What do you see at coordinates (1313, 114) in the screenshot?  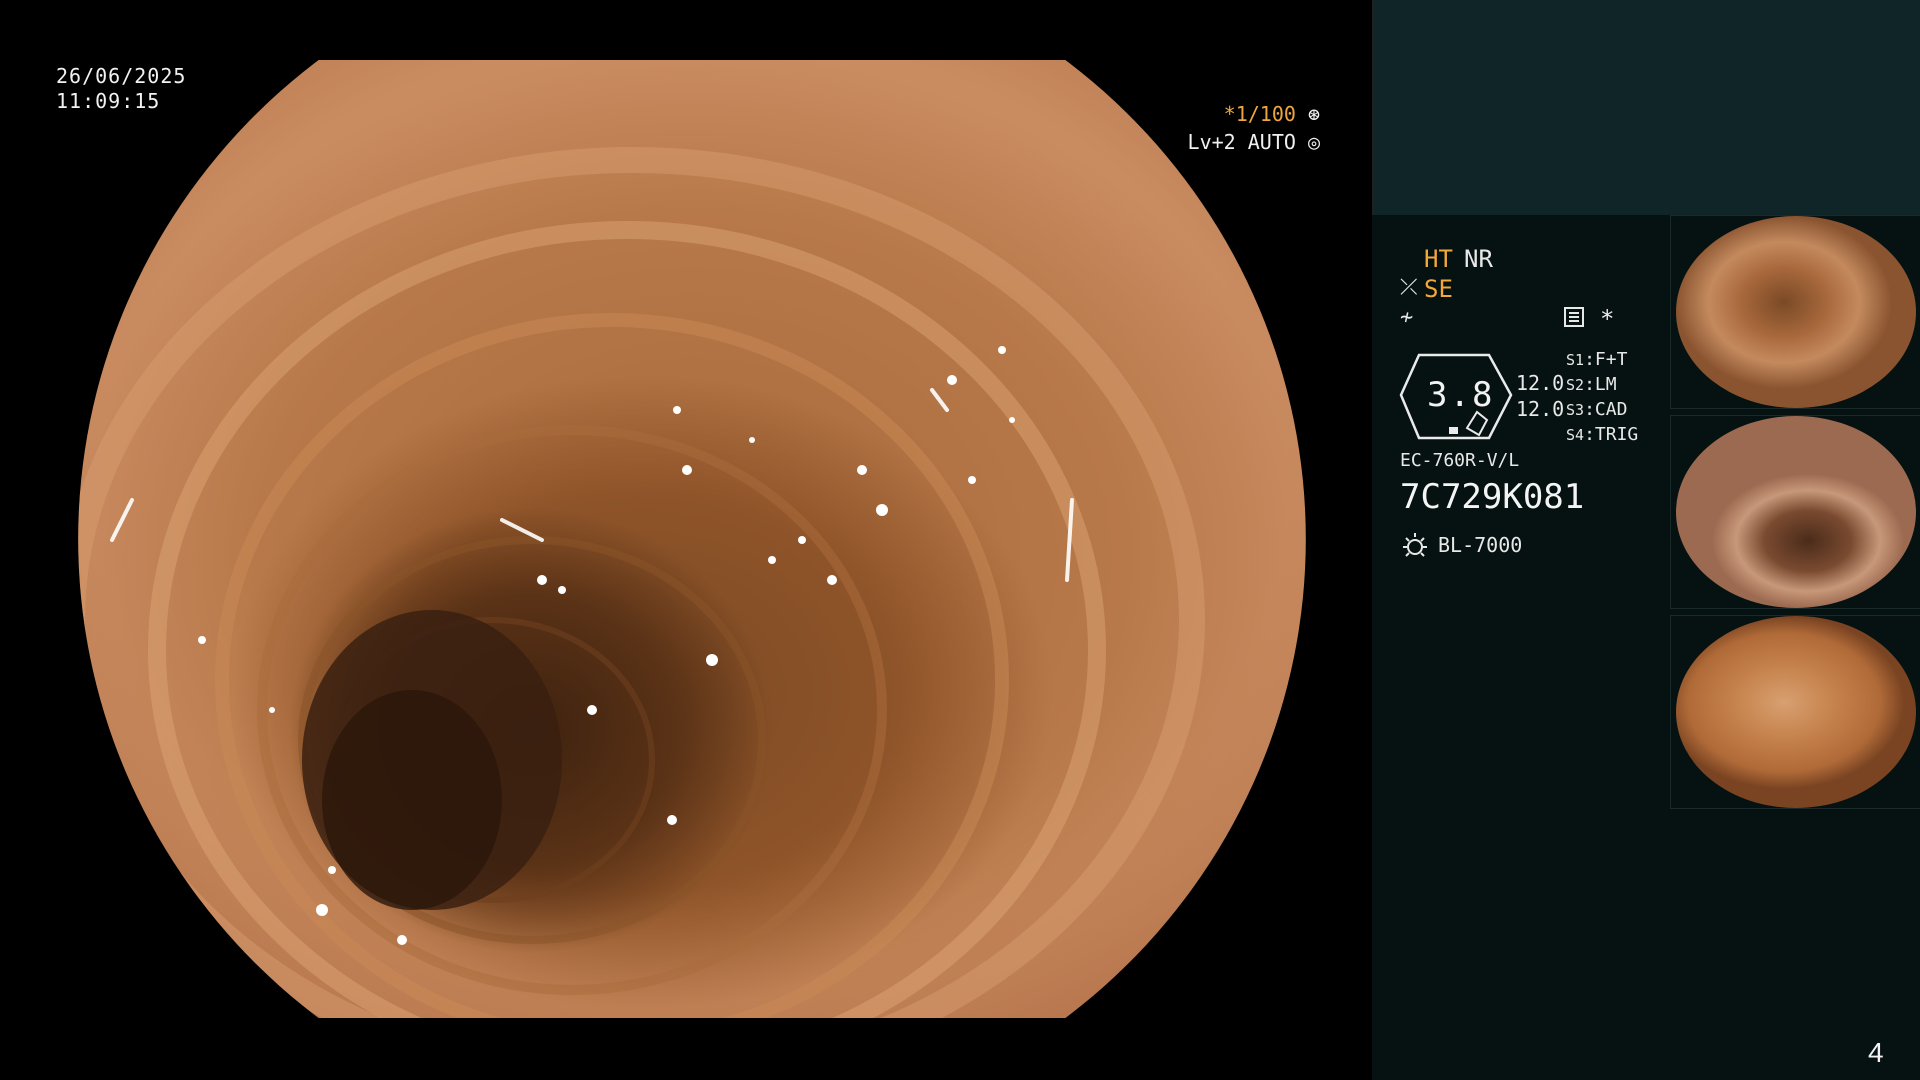 I see `aperture-icon: ⊛` at bounding box center [1313, 114].